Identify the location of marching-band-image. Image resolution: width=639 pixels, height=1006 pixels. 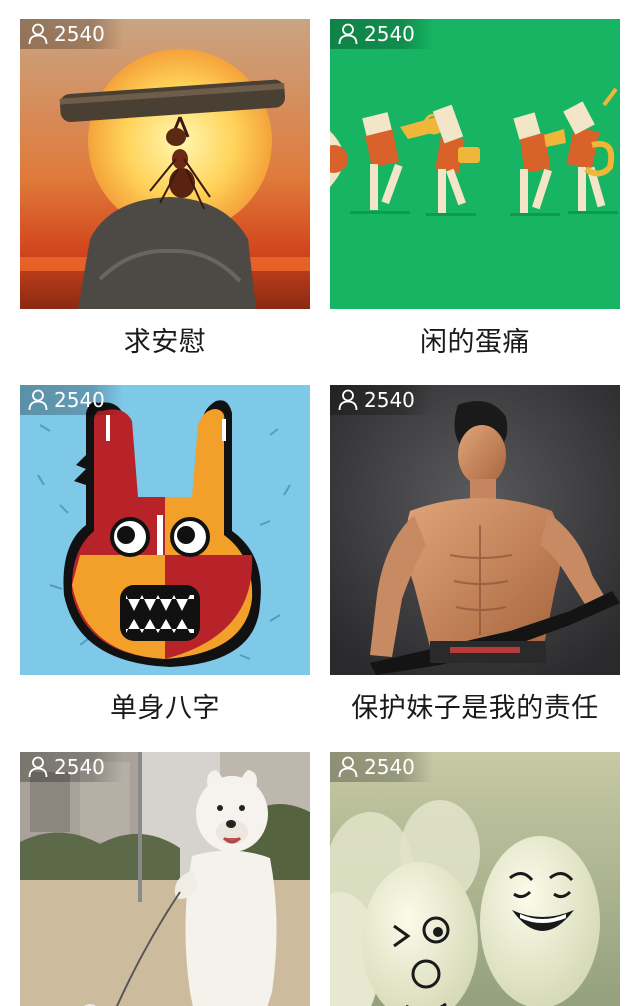
(475, 164).